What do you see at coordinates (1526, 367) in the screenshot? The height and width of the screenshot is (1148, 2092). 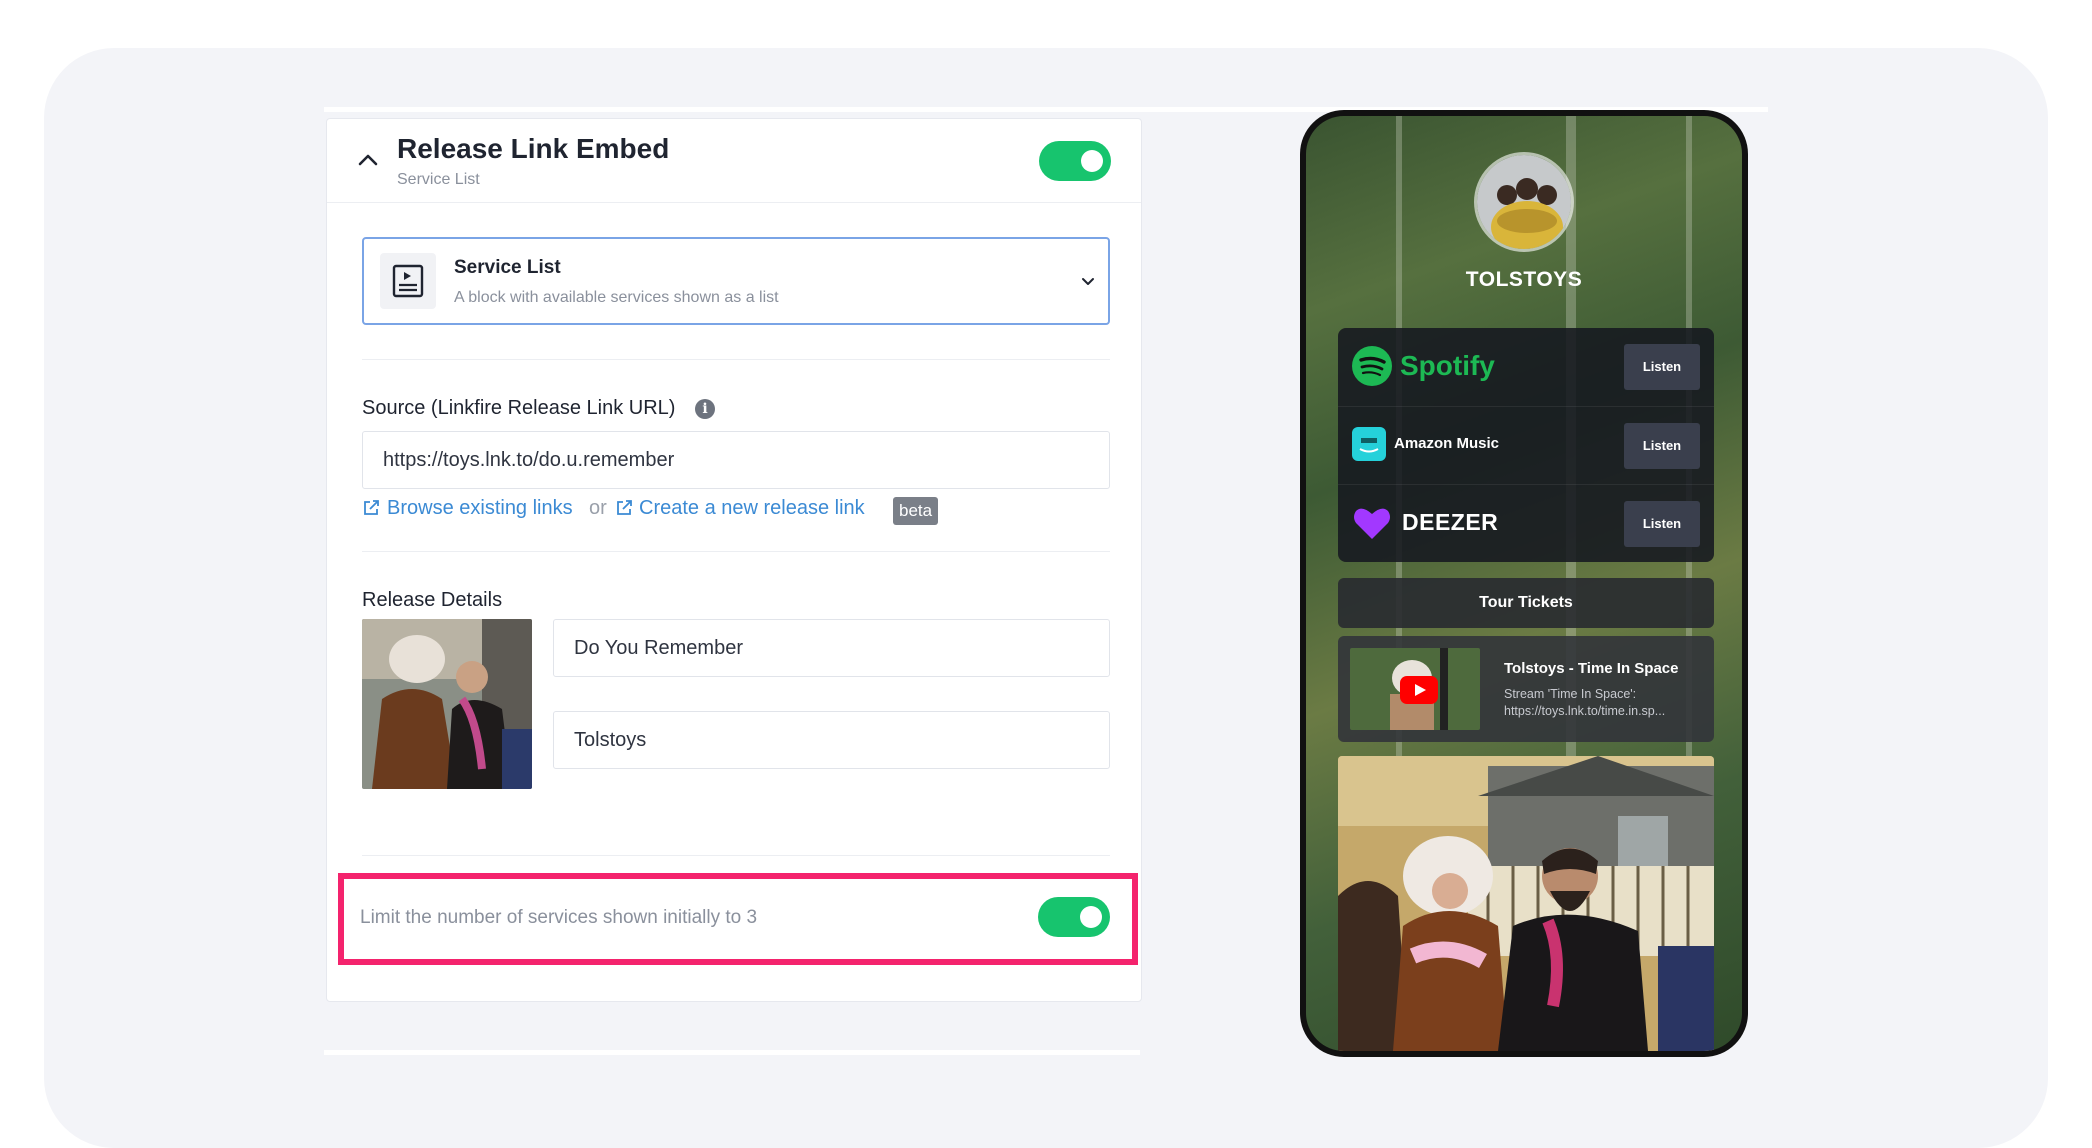 I see `service-row-spotify: Spotify Listen` at bounding box center [1526, 367].